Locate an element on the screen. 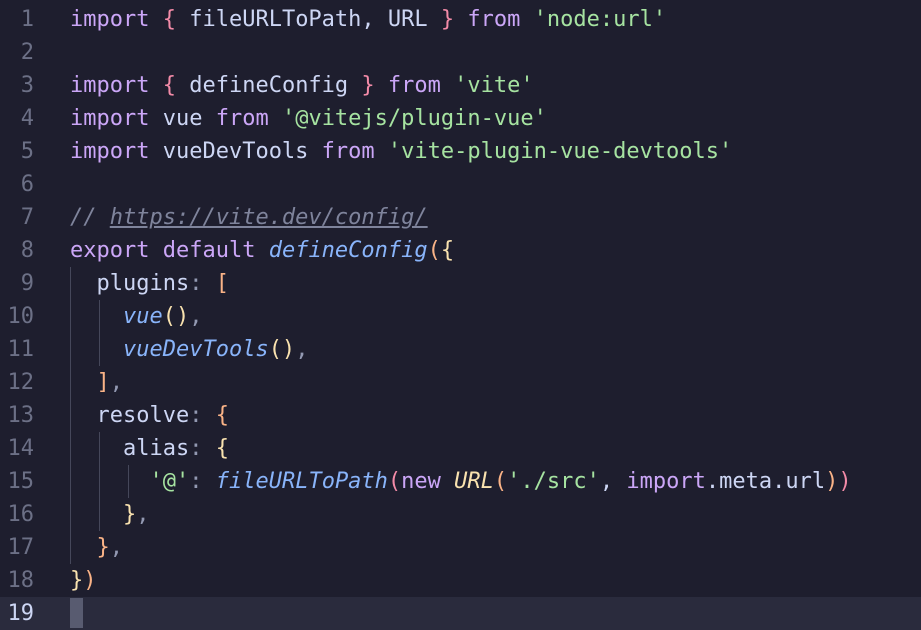  code-token: 'vite-plugin-vue-devtools' is located at coordinates (560, 151).